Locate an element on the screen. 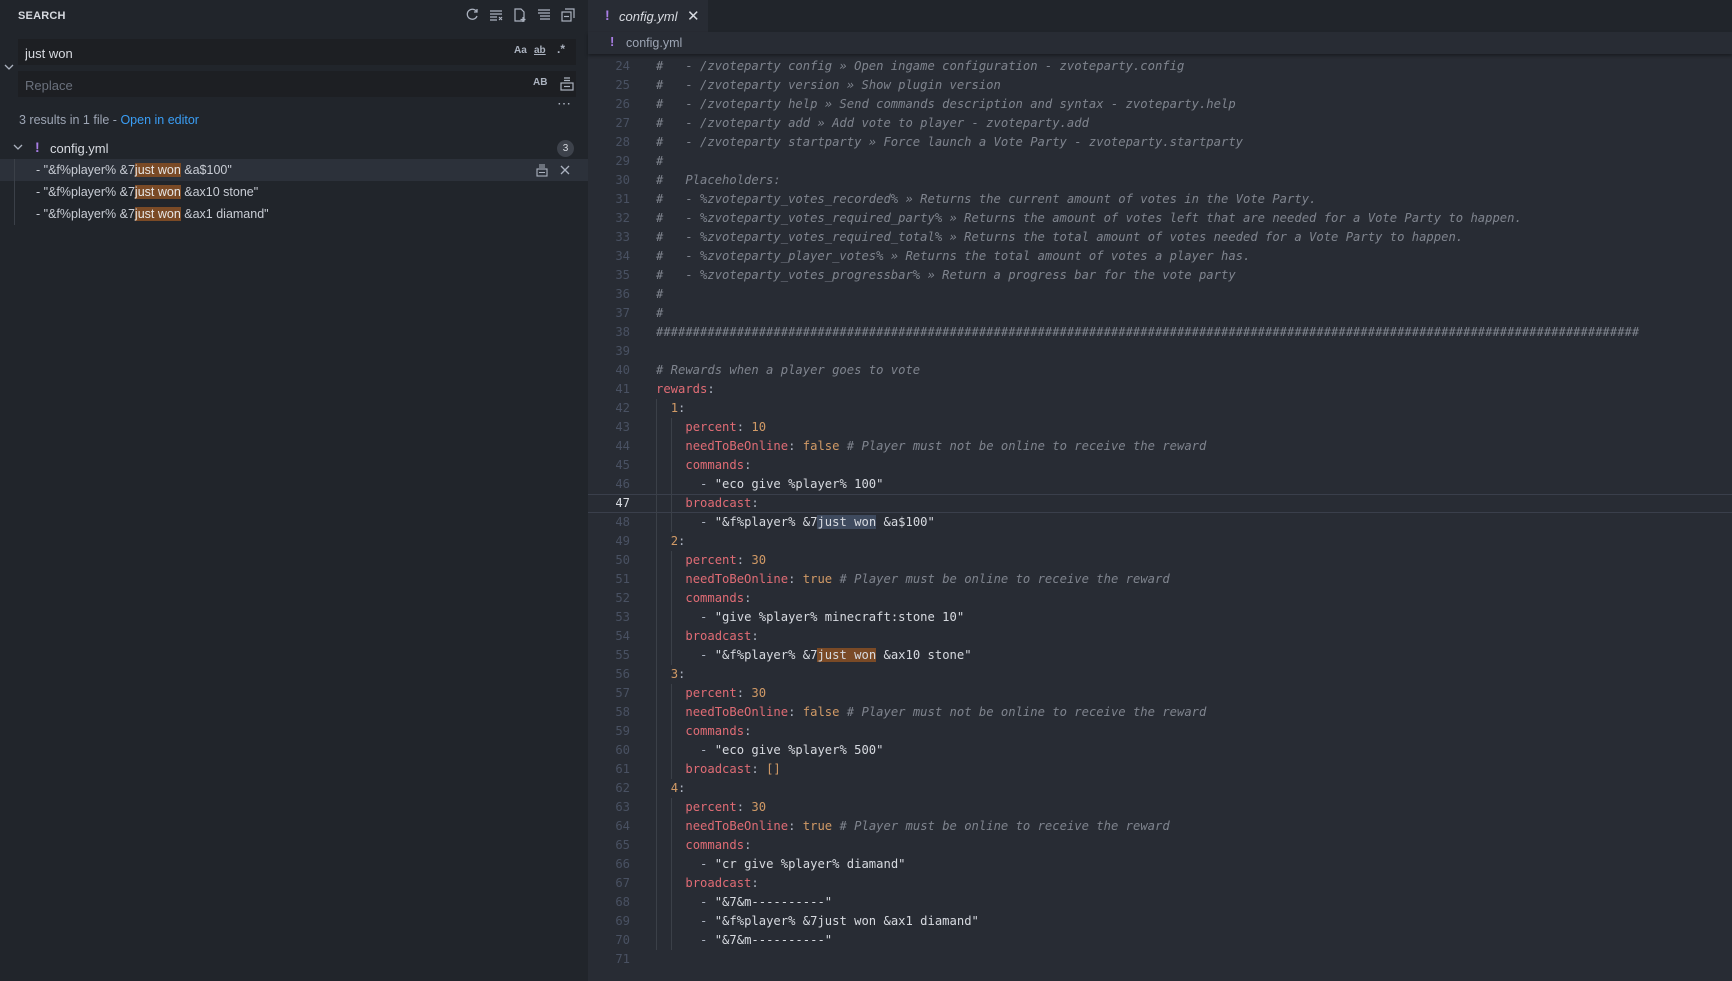 This screenshot has height=981, width=1732. line-number: 53 is located at coordinates (622, 617).